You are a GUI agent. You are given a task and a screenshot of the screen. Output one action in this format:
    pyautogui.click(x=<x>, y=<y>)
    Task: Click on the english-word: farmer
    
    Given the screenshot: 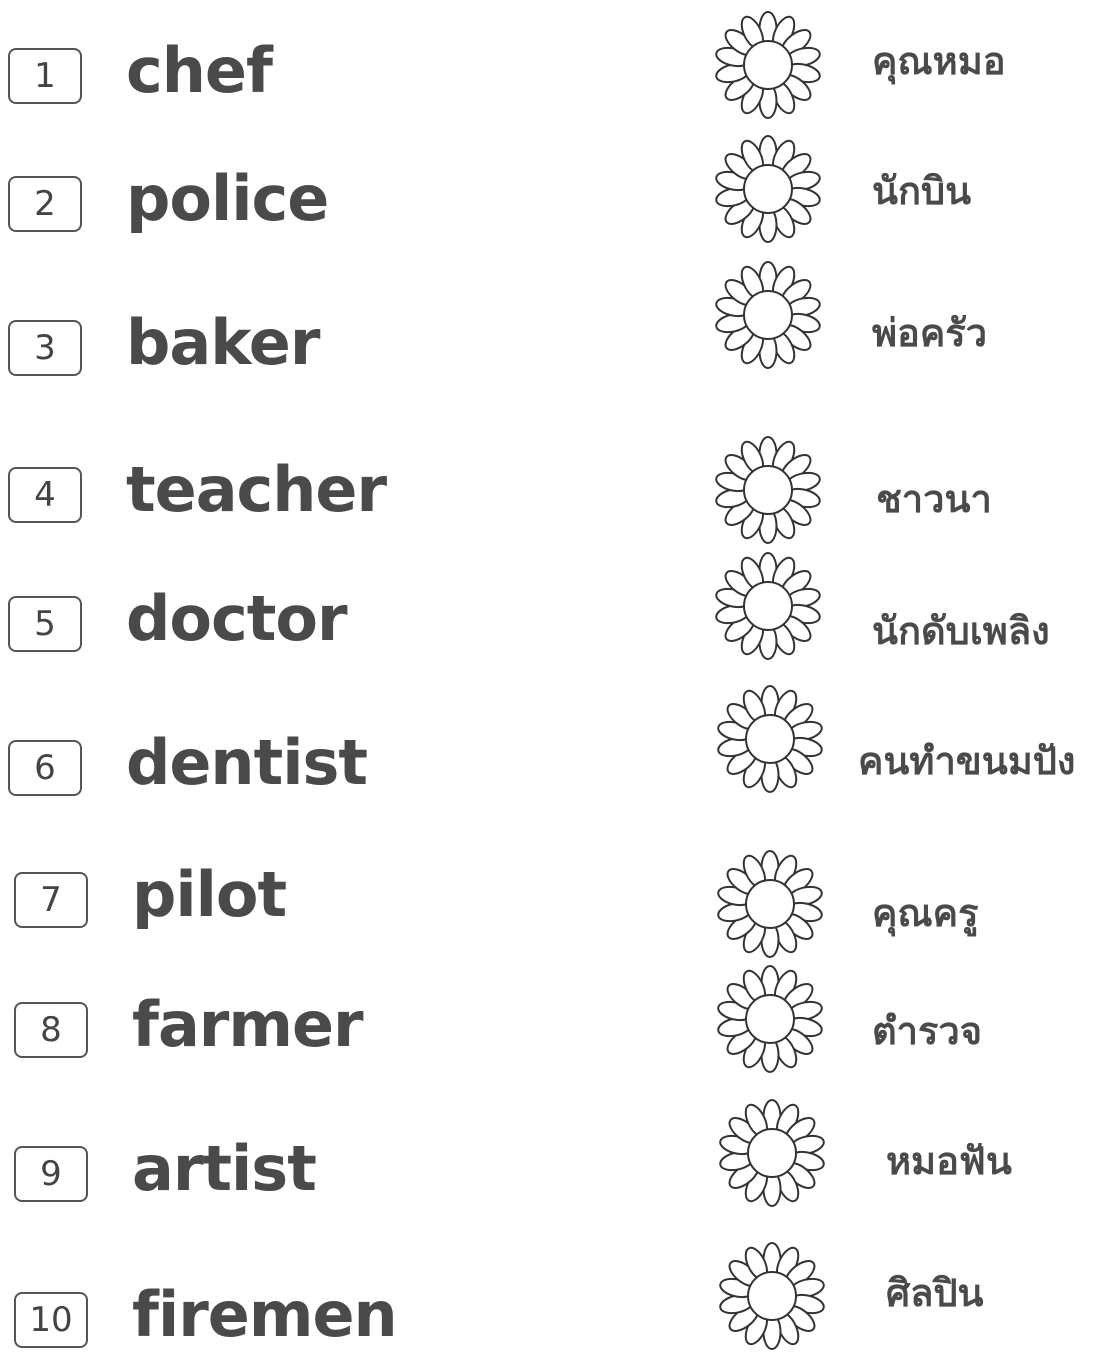 What is the action you would take?
    pyautogui.click(x=248, y=1024)
    